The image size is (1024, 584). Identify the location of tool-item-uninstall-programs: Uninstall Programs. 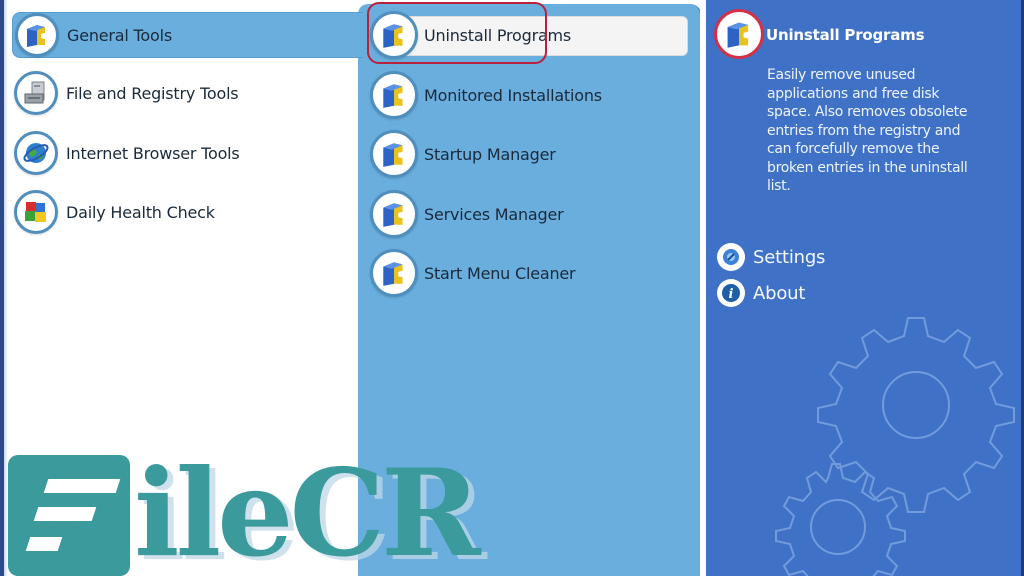
(528, 35).